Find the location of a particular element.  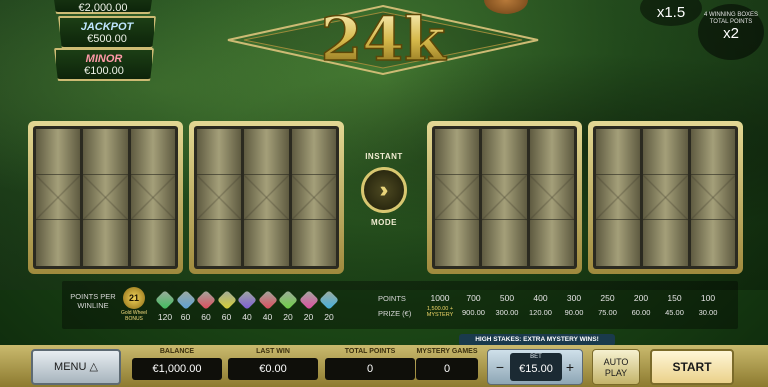

prize-points: 200 is located at coordinates (641, 298).